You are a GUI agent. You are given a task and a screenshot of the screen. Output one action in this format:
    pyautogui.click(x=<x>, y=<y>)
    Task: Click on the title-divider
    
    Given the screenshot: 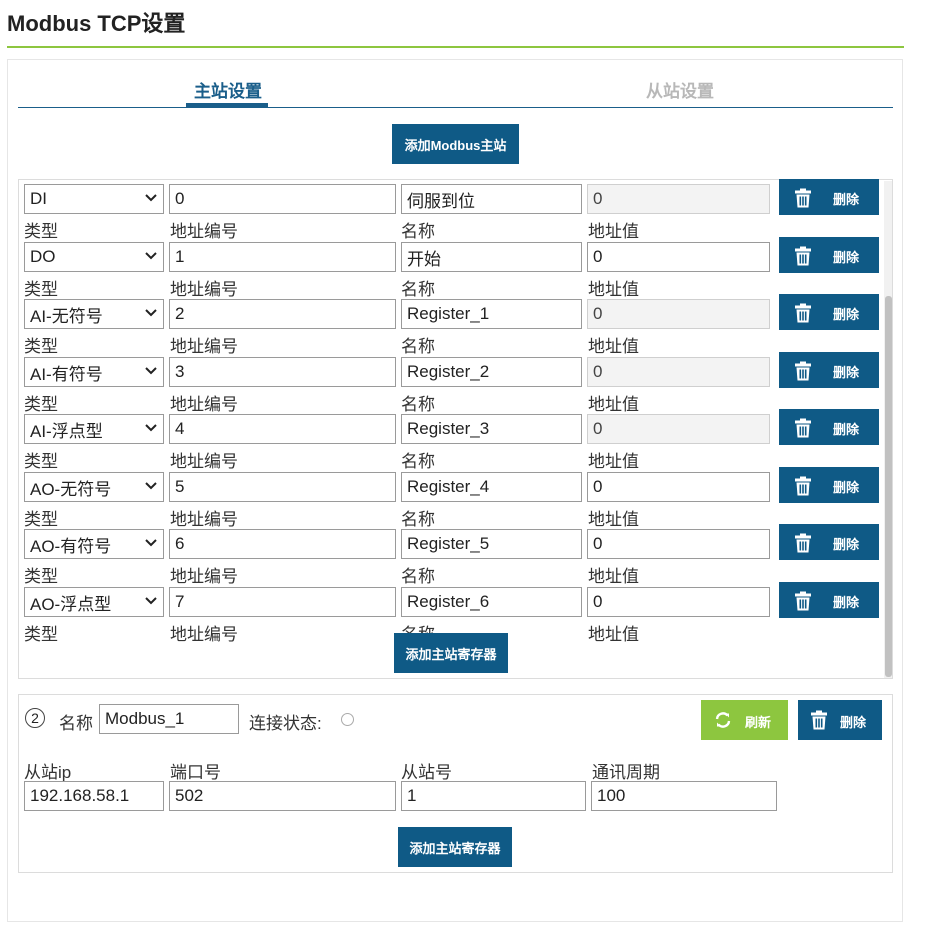 What is the action you would take?
    pyautogui.click(x=455, y=47)
    